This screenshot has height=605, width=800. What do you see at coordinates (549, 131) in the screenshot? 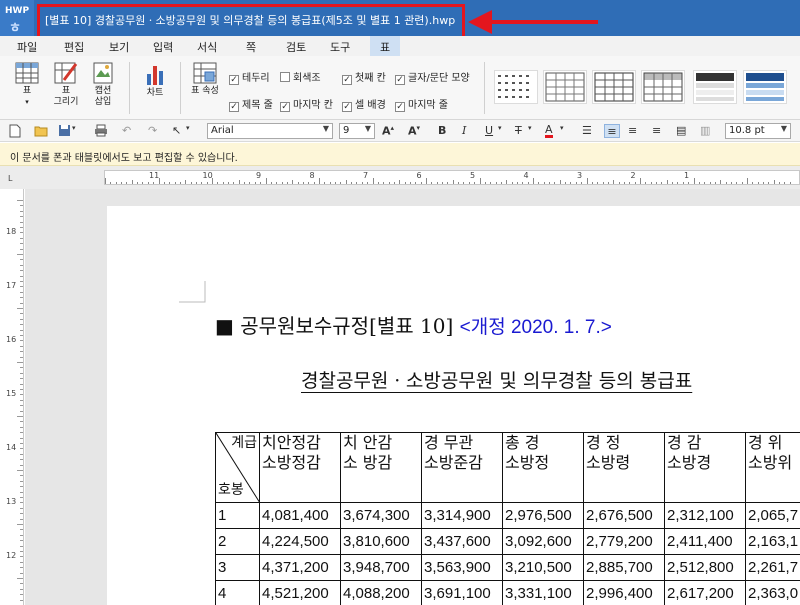
I see `font-color-icon: A` at bounding box center [549, 131].